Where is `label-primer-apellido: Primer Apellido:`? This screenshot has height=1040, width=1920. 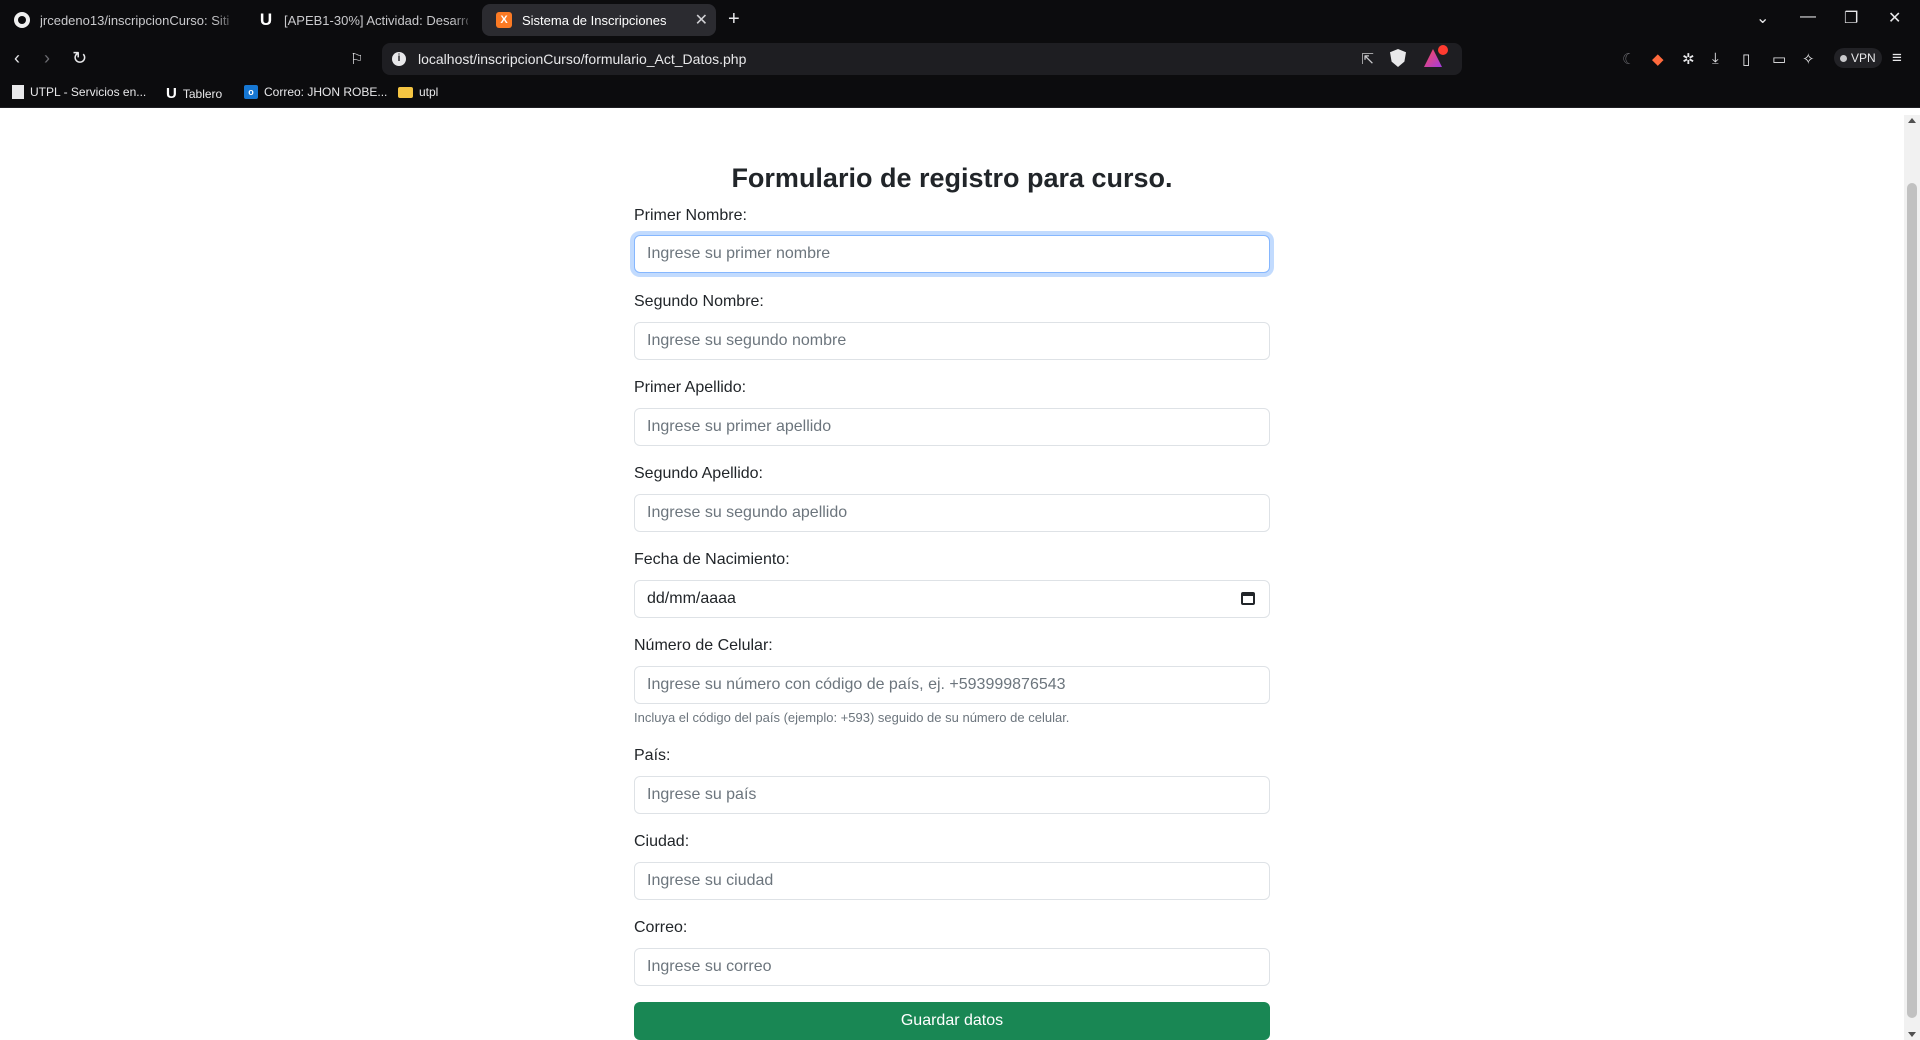
label-primer-apellido: Primer Apellido: is located at coordinates (690, 387).